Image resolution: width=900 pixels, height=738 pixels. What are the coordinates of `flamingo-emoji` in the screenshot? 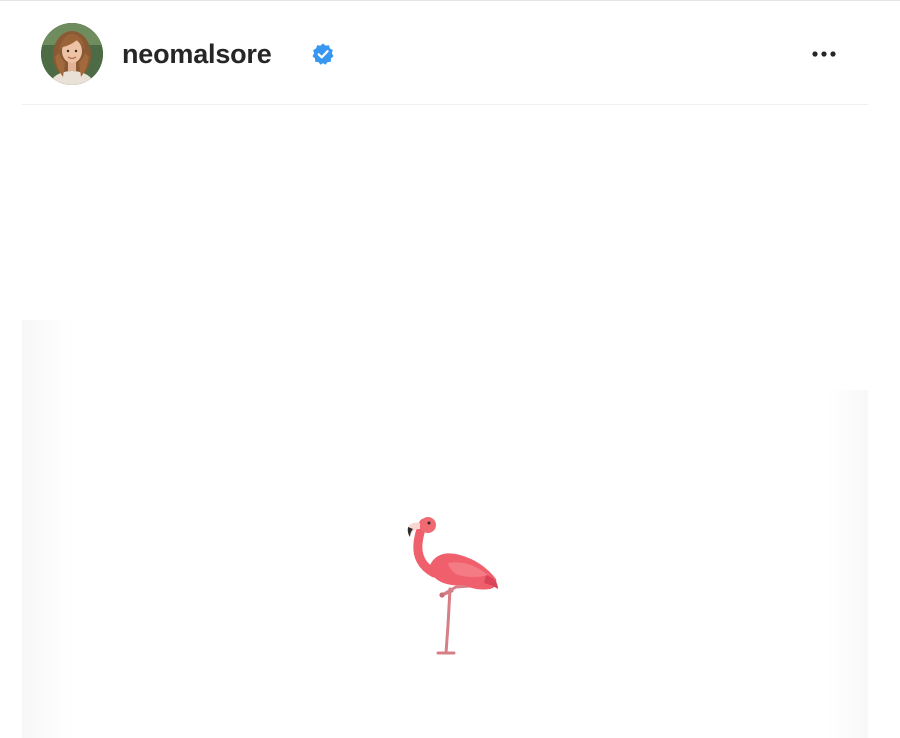 It's located at (449, 585).